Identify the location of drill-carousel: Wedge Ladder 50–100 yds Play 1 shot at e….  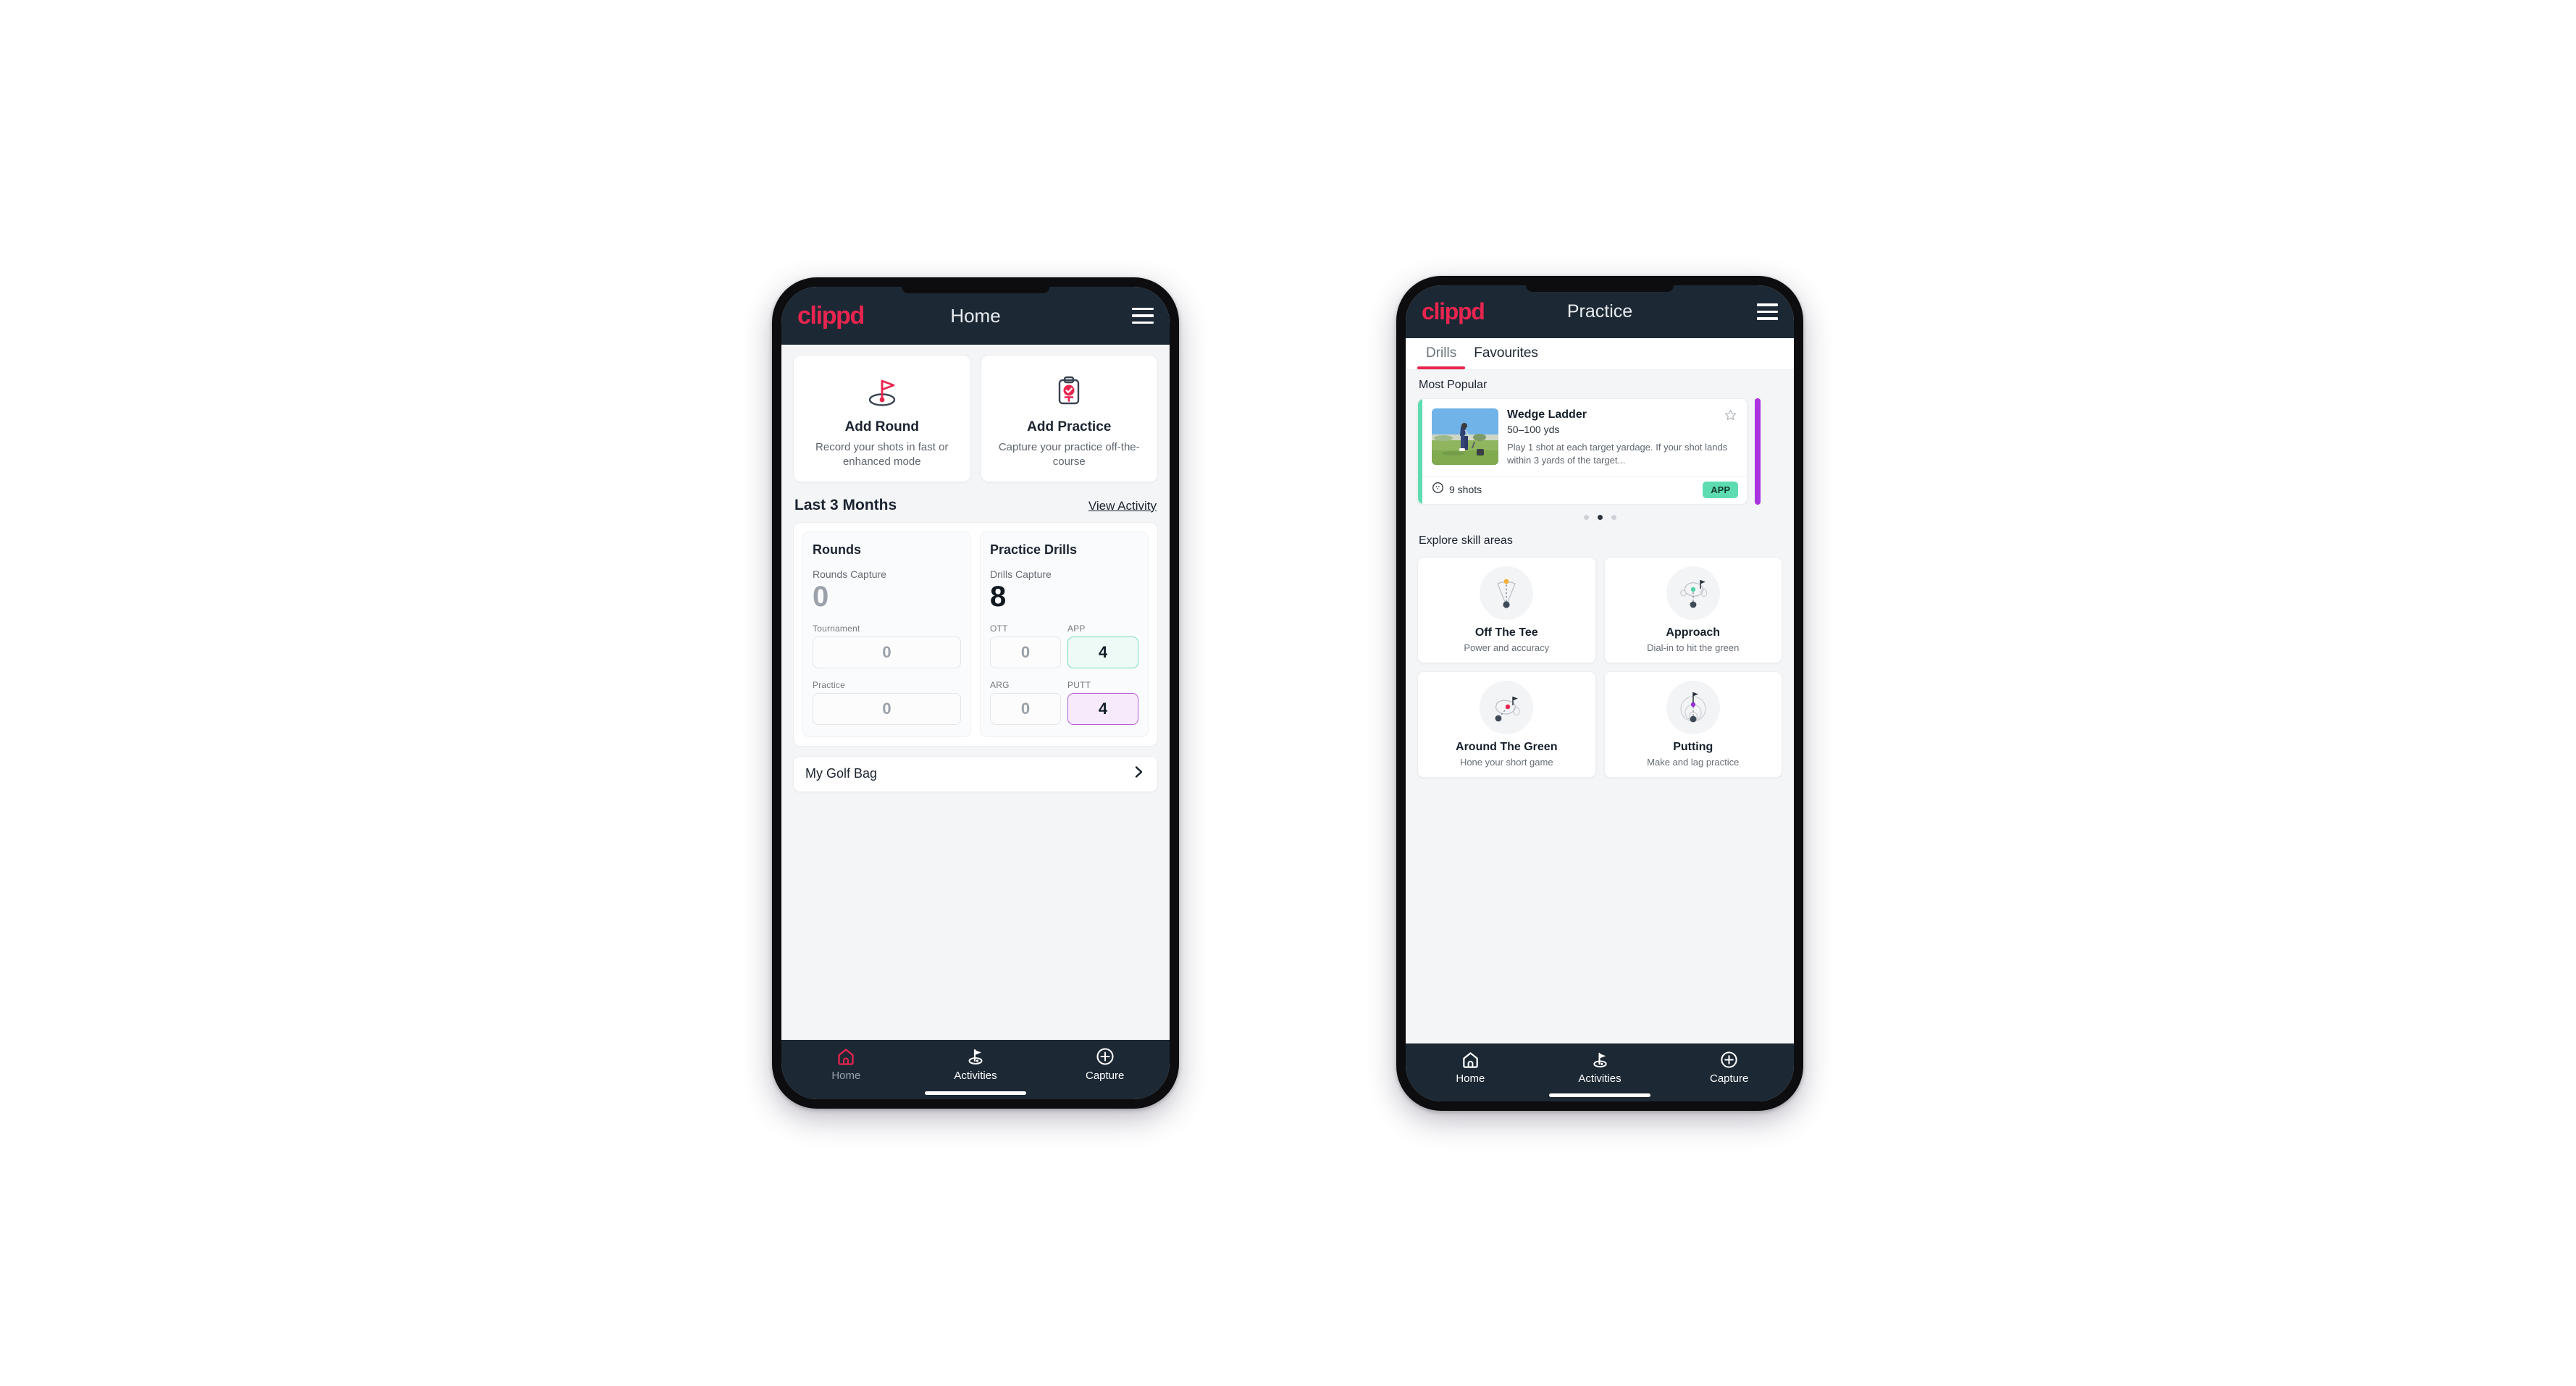
(1600, 451).